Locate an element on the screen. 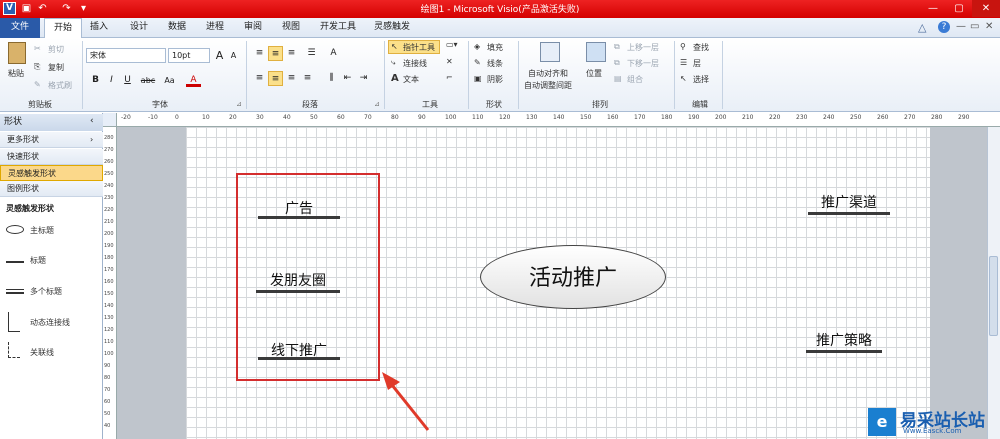 Image resolution: width=1000 pixels, height=439 pixels. connector-button: 连接线 is located at coordinates (415, 63).